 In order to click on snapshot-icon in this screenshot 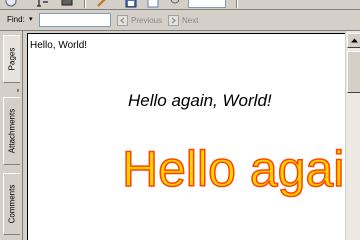, I will do `click(68, 4)`.